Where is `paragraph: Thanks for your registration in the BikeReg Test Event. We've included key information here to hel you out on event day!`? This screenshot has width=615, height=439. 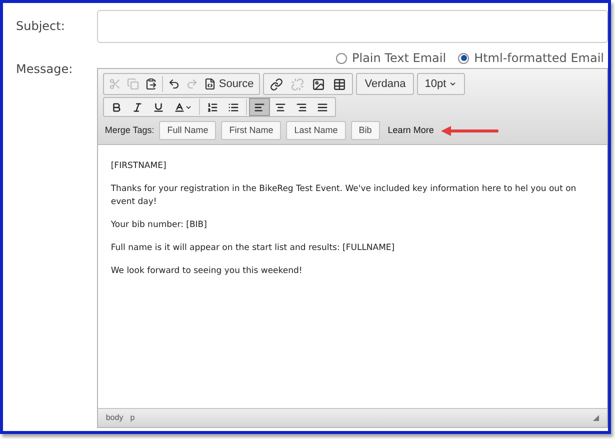 paragraph: Thanks for your registration in the BikeReg Test Event. We've included key information here to hel you out on event day! is located at coordinates (344, 196).